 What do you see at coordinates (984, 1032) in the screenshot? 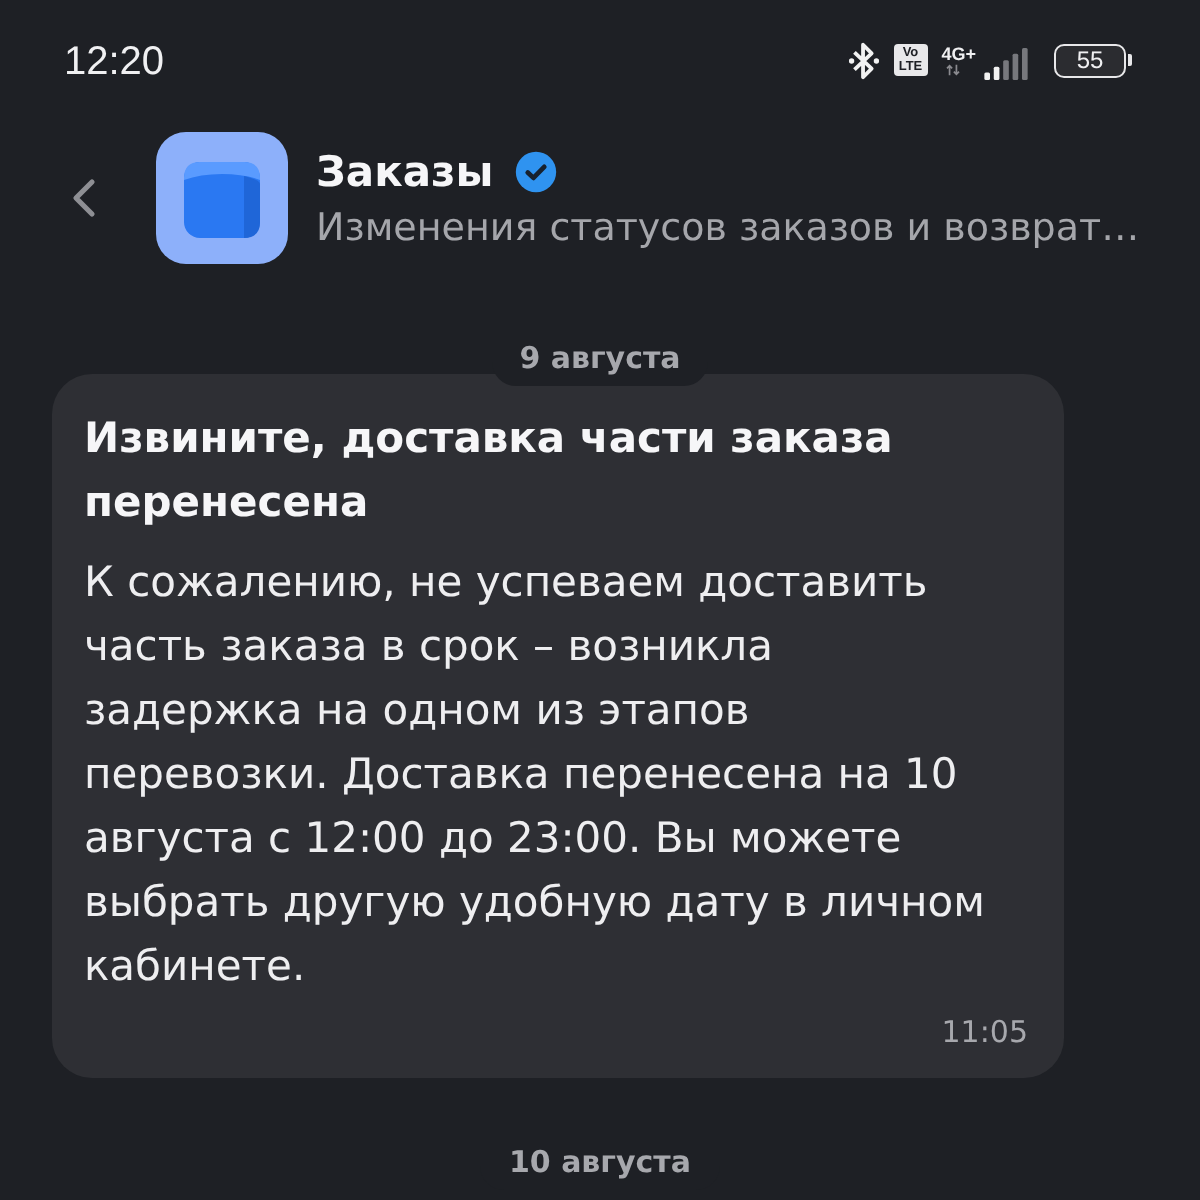
I see `message-time: 11:05` at bounding box center [984, 1032].